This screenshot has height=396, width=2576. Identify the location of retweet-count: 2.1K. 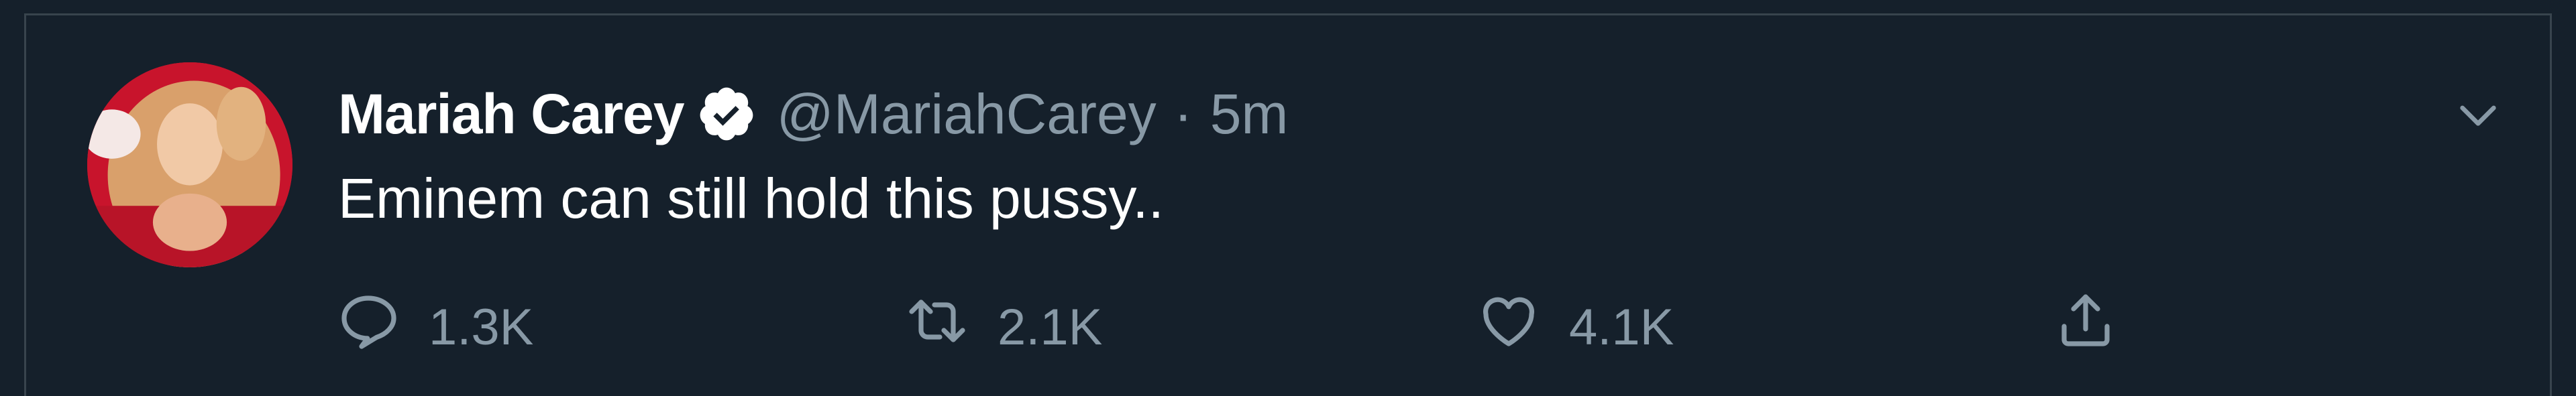
(1050, 327).